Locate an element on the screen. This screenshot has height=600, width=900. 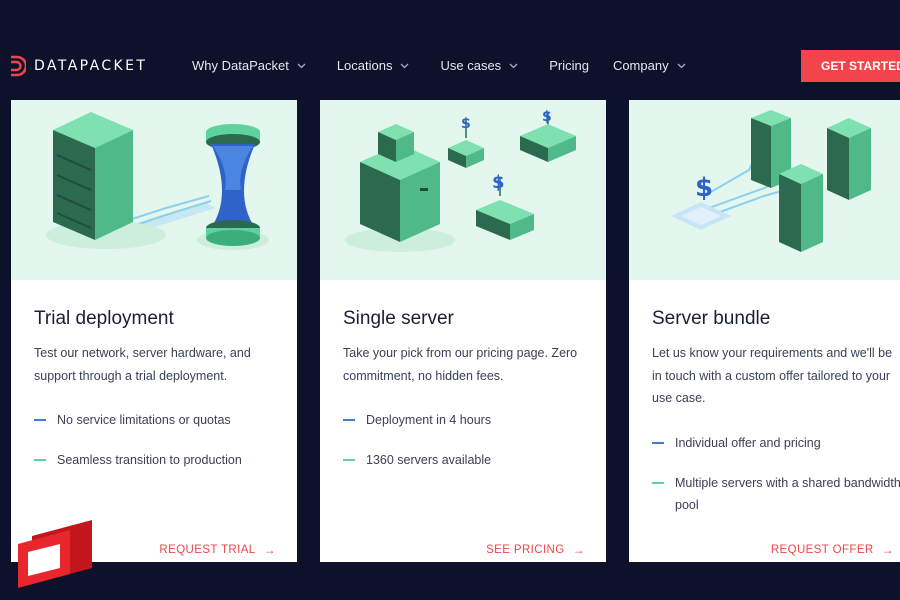
list-item: Seamless transition to production is located at coordinates (159, 460).